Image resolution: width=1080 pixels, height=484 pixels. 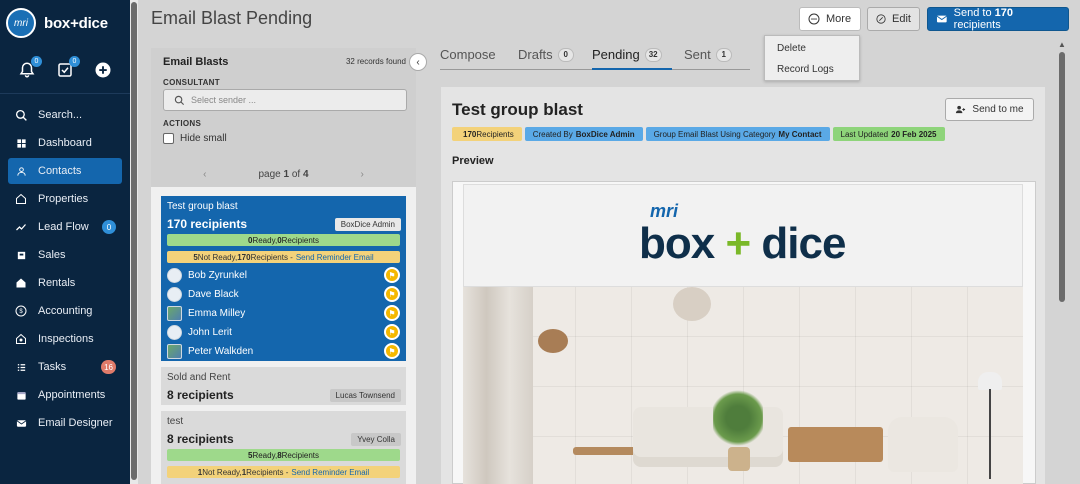 What do you see at coordinates (632, 69) in the screenshot?
I see `active-tab-indicator` at bounding box center [632, 69].